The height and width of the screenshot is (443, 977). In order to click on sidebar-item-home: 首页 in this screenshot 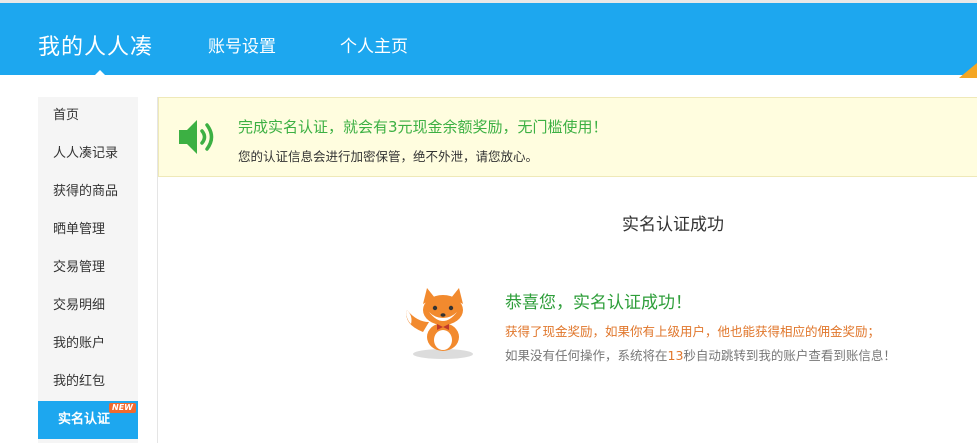, I will do `click(88, 116)`.